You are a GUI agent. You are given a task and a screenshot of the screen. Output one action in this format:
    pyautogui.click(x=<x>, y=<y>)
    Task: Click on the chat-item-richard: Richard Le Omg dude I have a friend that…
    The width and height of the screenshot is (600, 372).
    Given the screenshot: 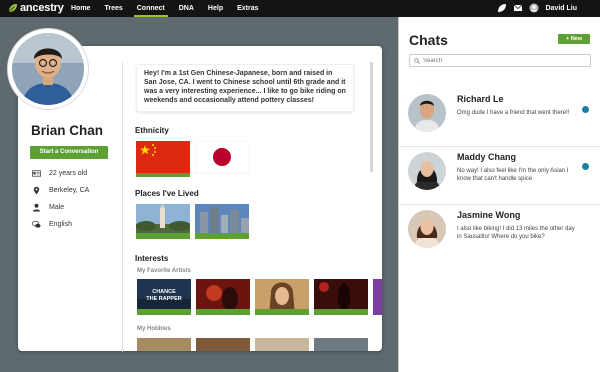 What is the action you would take?
    pyautogui.click(x=499, y=118)
    